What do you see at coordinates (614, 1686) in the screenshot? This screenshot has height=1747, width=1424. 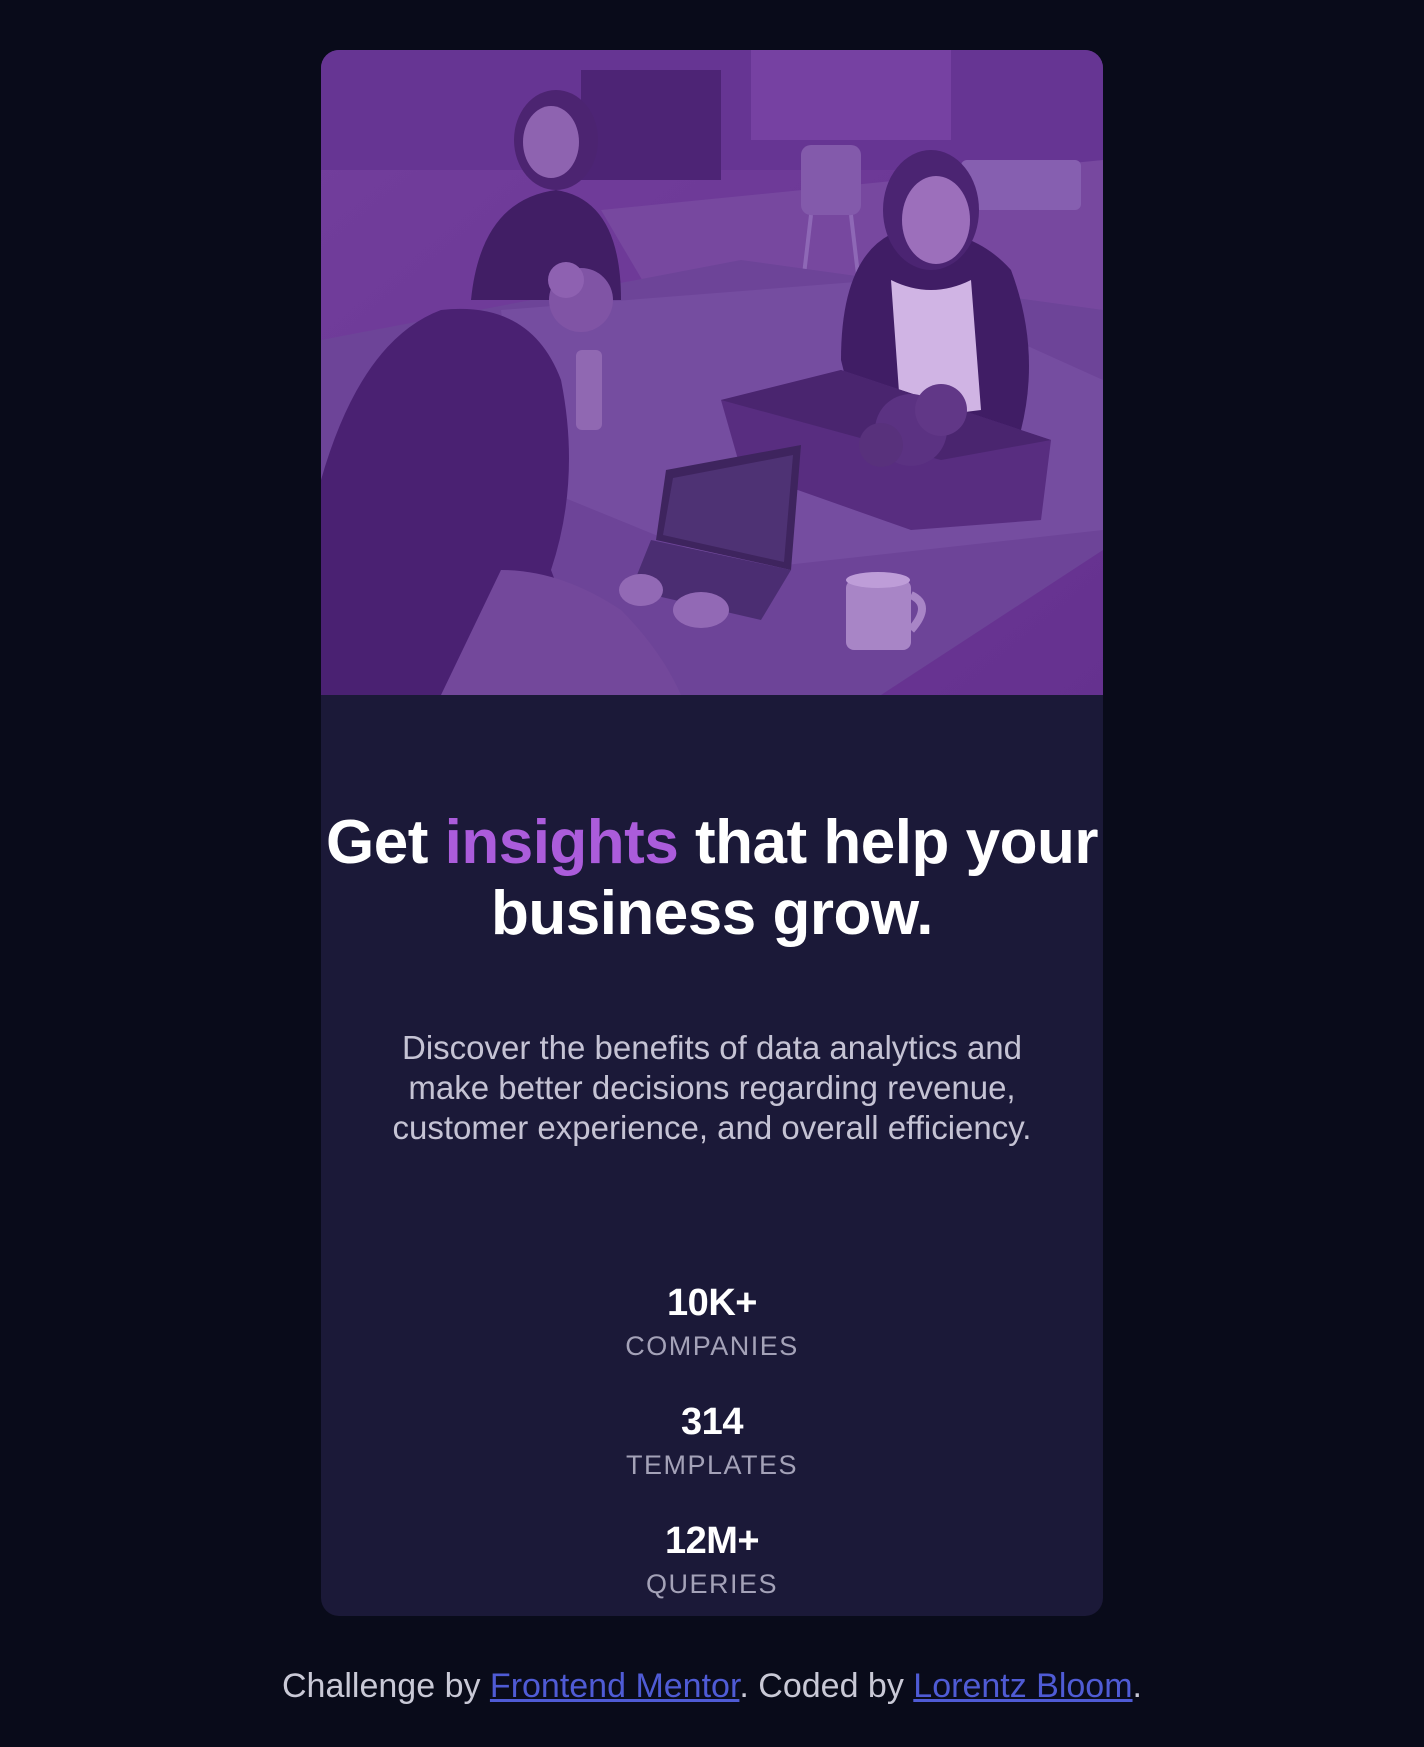 I see `frontend-mentor-link: Frontend Mentor` at bounding box center [614, 1686].